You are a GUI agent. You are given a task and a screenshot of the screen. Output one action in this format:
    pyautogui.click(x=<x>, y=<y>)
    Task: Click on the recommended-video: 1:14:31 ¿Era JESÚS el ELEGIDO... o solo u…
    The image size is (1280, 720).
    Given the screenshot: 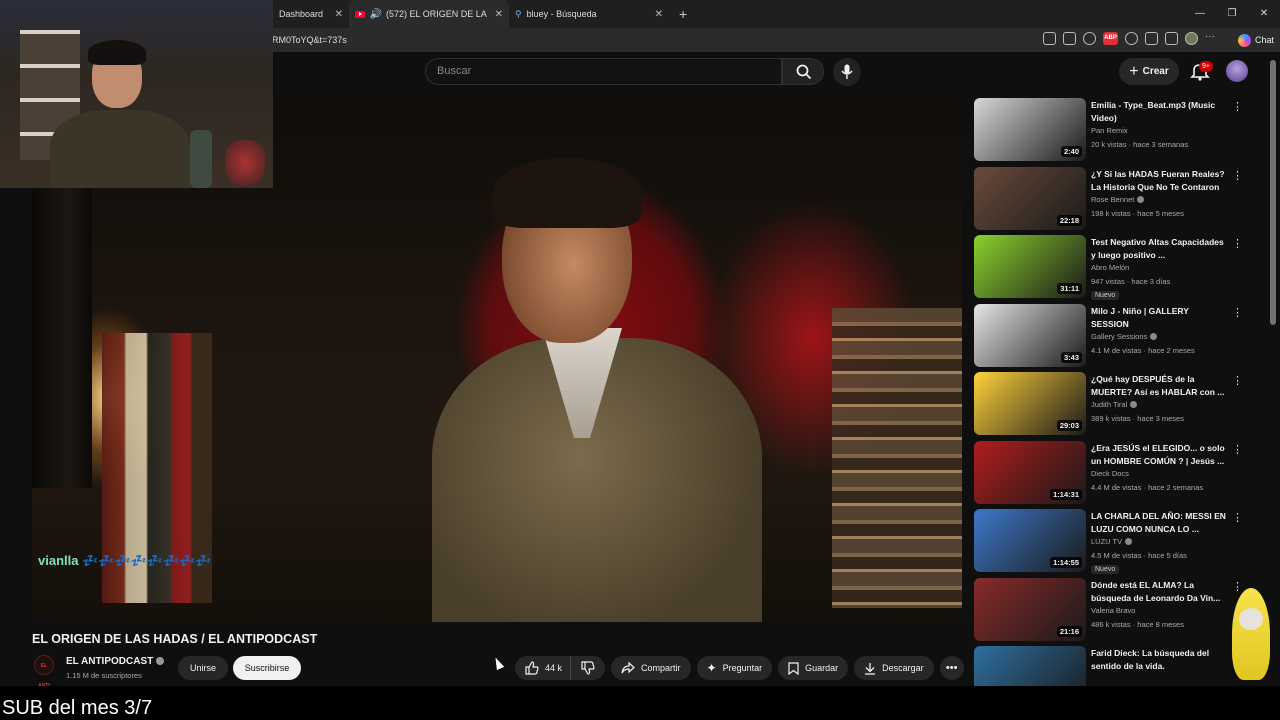 What is the action you would take?
    pyautogui.click(x=1119, y=475)
    